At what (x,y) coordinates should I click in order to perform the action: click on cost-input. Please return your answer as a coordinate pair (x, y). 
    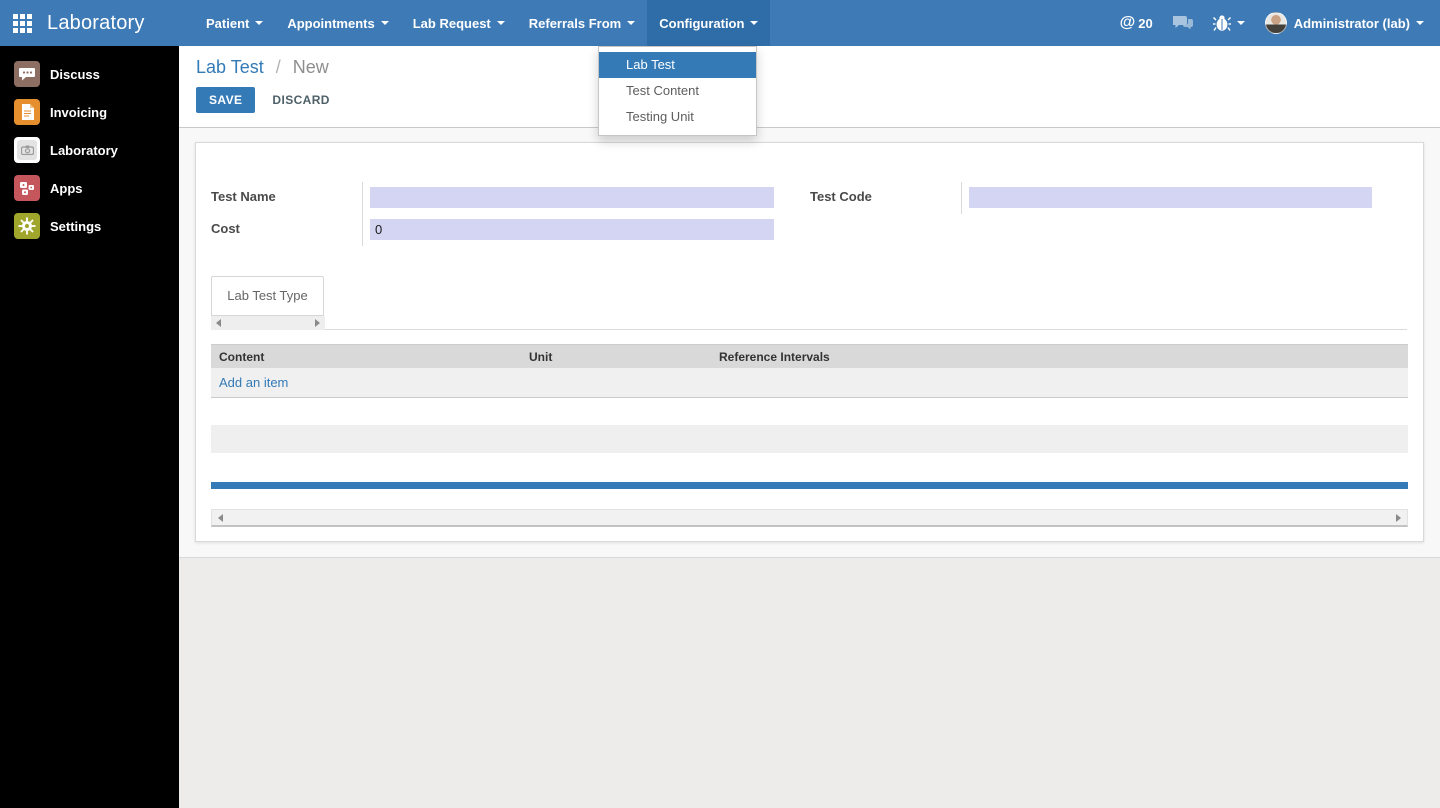
    Looking at the image, I should click on (572, 229).